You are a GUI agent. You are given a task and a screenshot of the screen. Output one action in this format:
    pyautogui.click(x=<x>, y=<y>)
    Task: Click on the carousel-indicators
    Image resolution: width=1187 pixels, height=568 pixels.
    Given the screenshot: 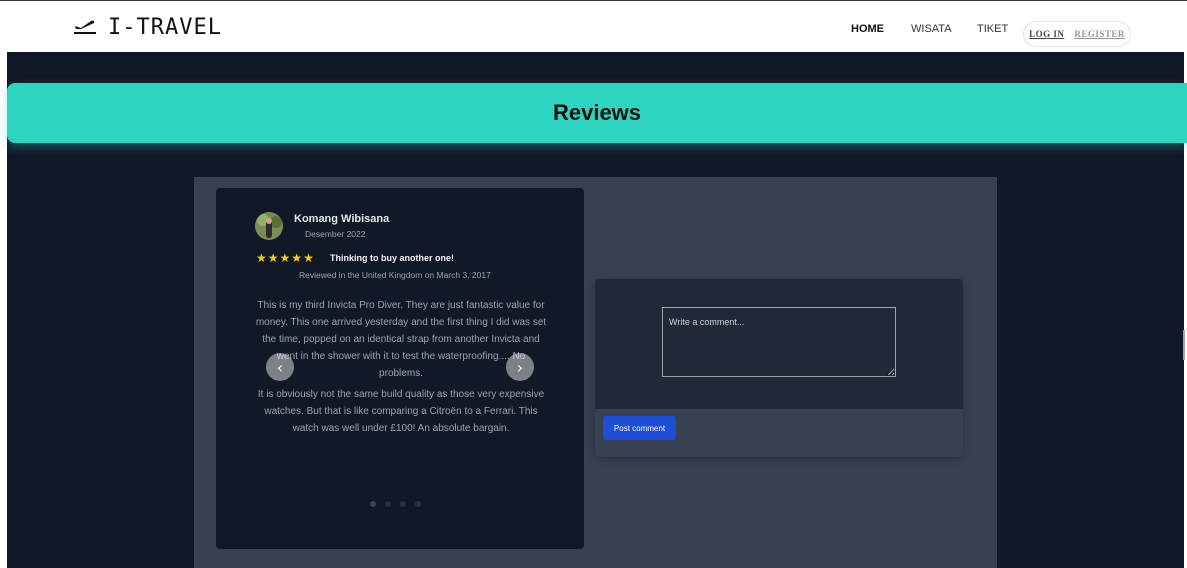 What is the action you would take?
    pyautogui.click(x=395, y=504)
    